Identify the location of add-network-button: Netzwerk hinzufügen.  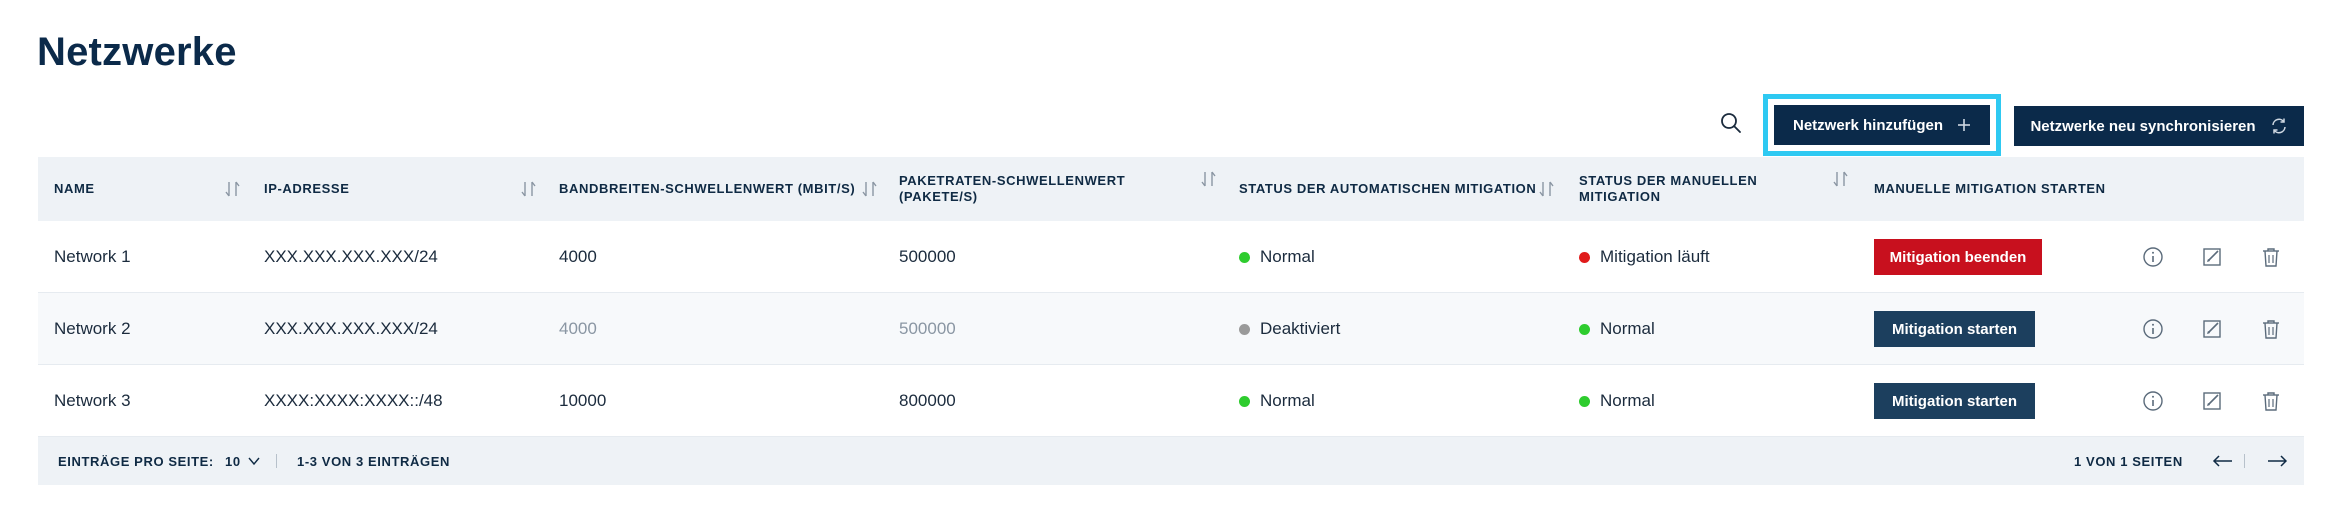
(1882, 125).